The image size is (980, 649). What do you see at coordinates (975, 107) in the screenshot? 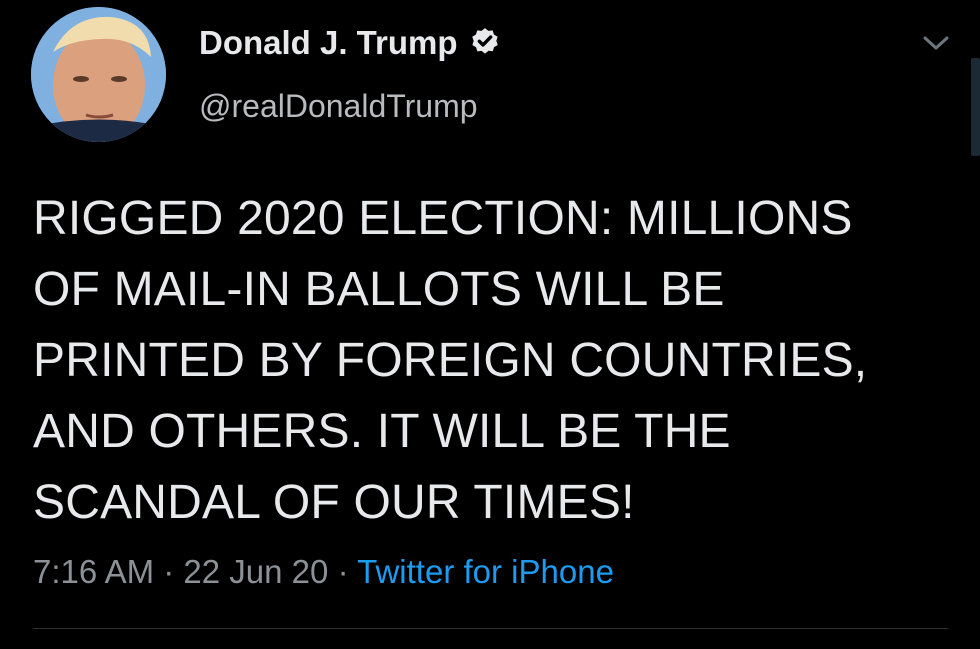
I see `scrollbar` at bounding box center [975, 107].